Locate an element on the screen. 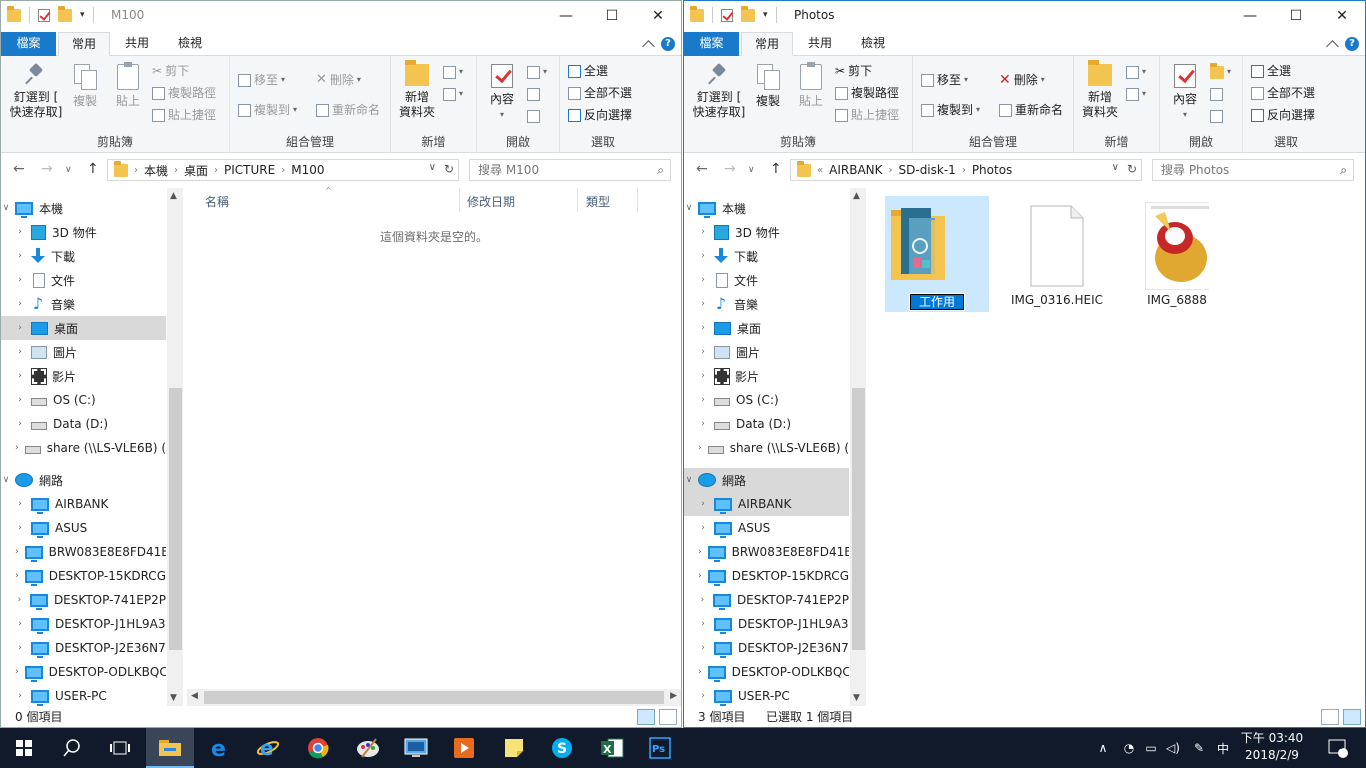  pen-tray-button: ✎ is located at coordinates (1199, 748).